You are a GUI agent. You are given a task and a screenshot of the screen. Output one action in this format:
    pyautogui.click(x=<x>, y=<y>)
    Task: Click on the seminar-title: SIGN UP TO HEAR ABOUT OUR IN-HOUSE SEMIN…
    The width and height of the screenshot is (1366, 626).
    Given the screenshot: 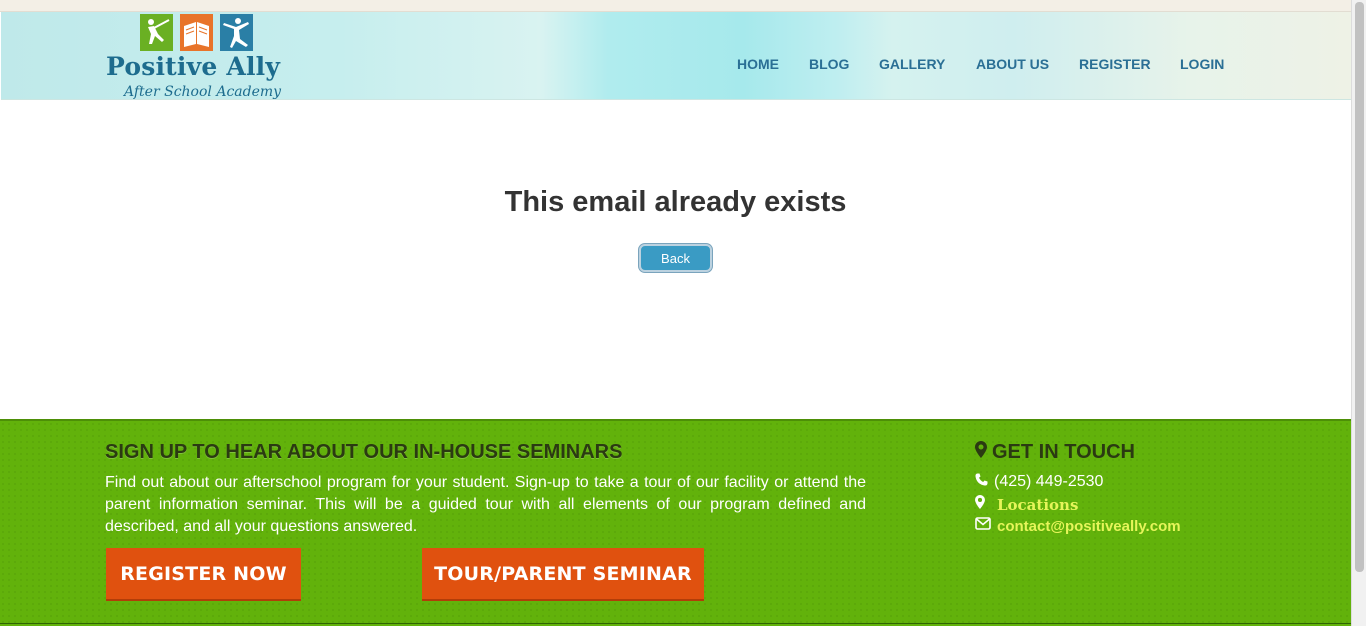 What is the action you would take?
    pyautogui.click(x=364, y=452)
    